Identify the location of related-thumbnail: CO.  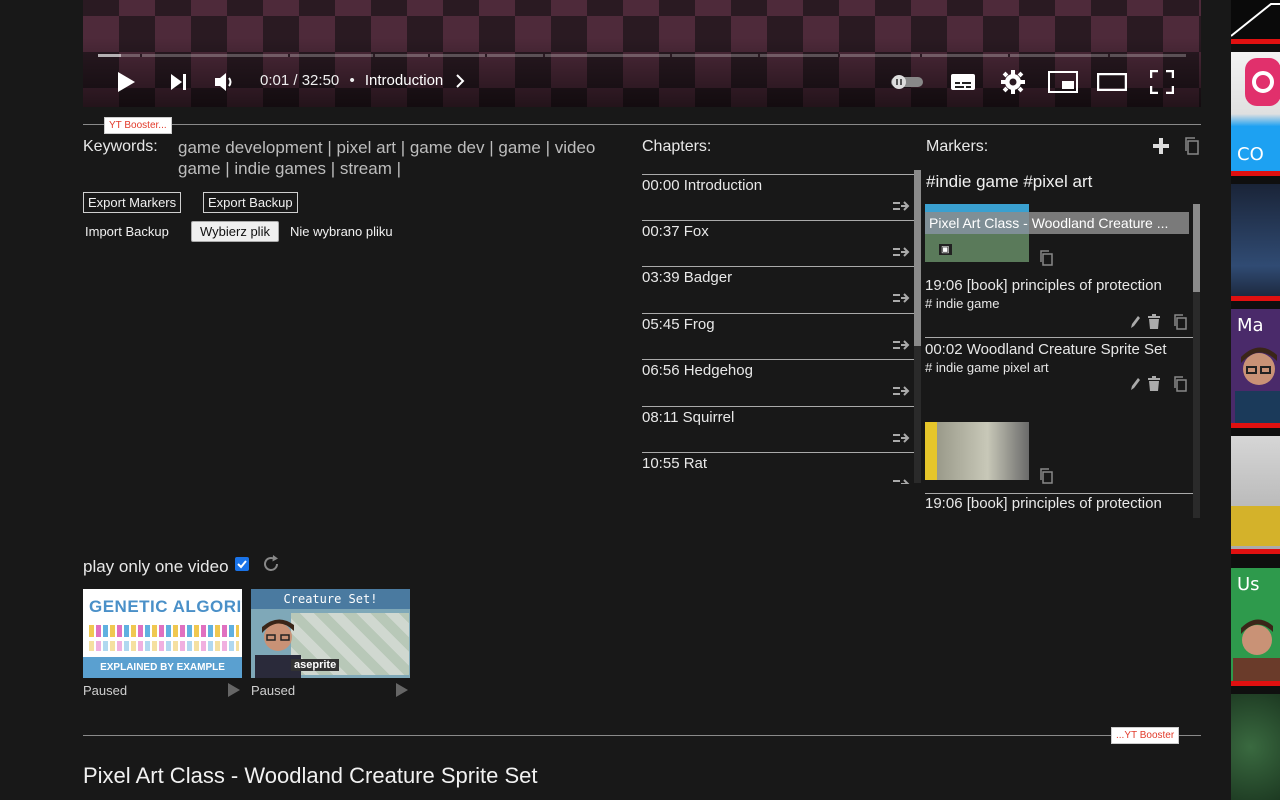
(1255, 114).